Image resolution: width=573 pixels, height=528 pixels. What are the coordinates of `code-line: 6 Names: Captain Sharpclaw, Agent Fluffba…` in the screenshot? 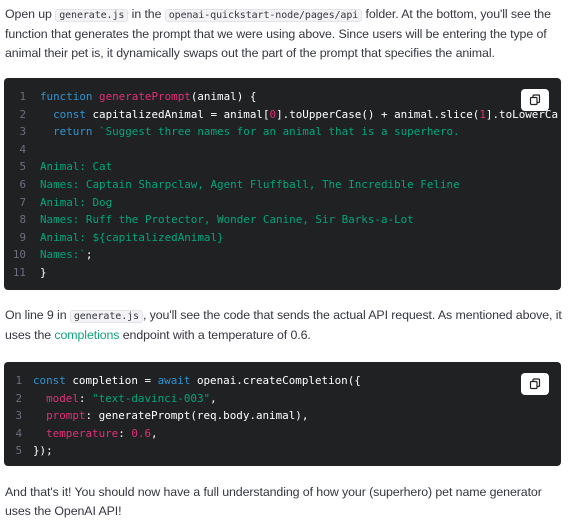 It's located at (282, 185).